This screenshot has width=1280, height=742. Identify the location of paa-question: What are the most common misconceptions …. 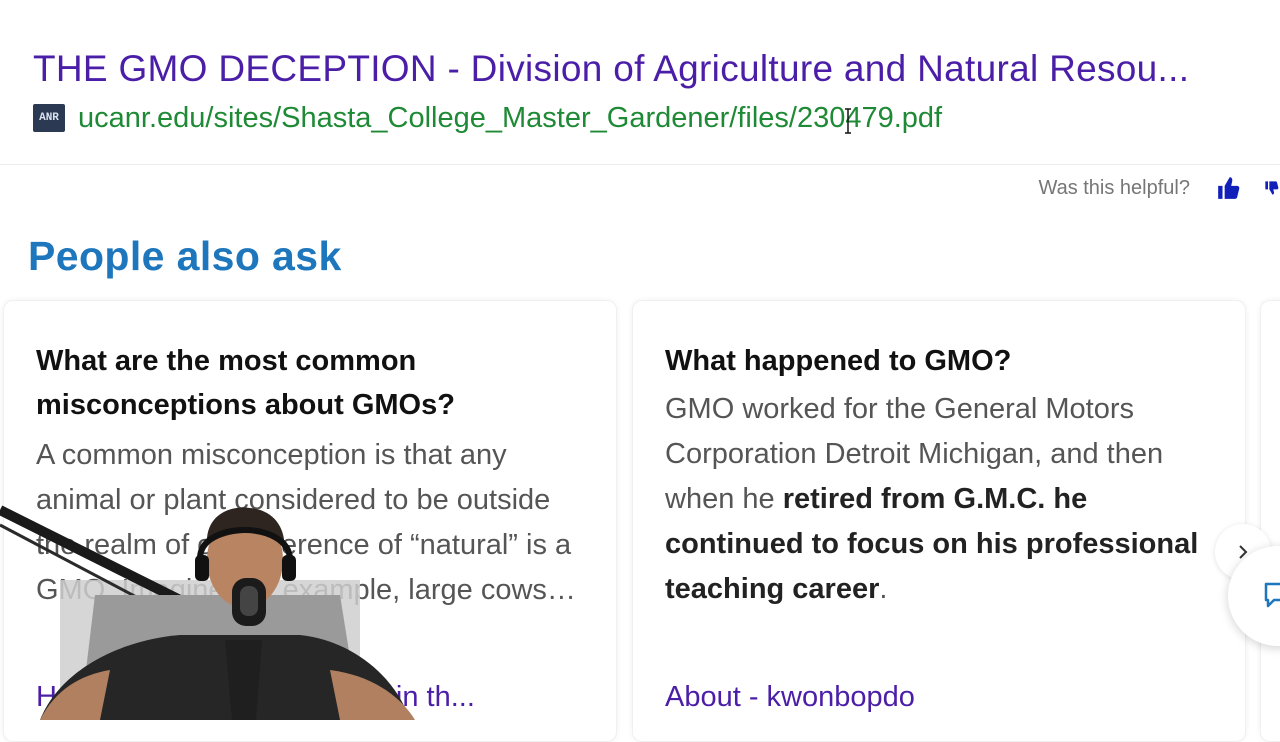
(245, 383).